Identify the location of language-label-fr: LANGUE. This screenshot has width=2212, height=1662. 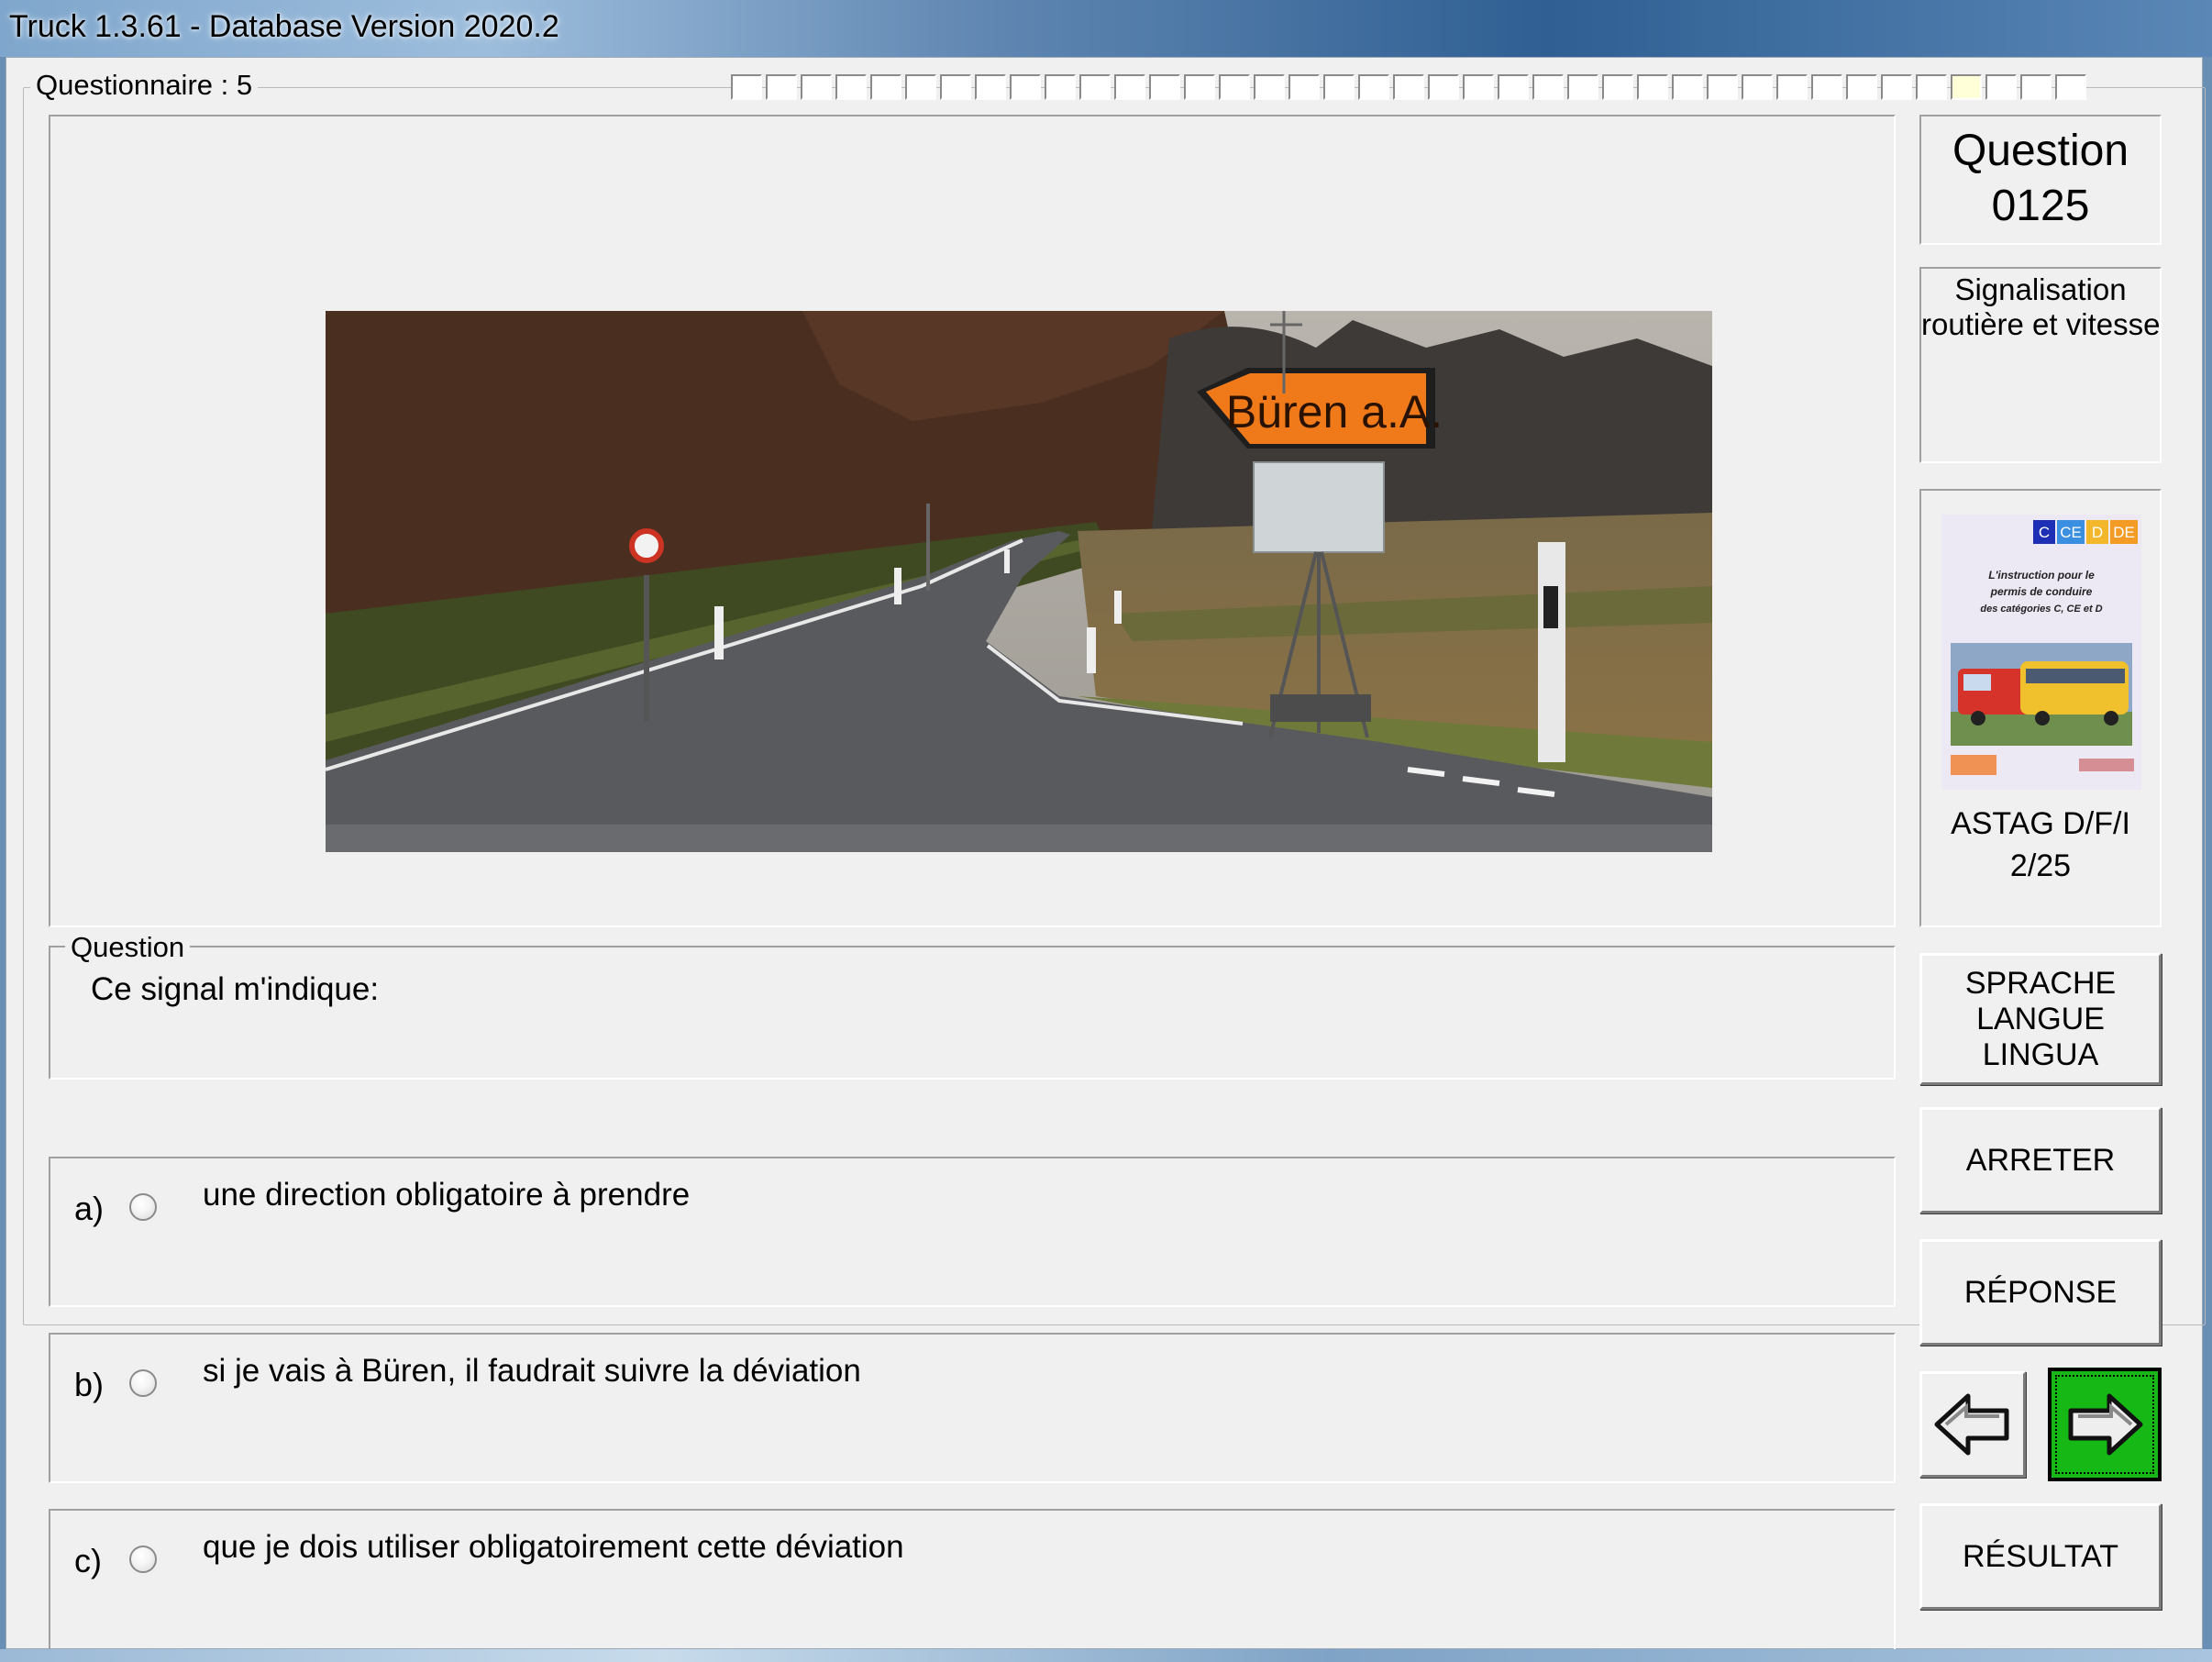
(2040, 1018).